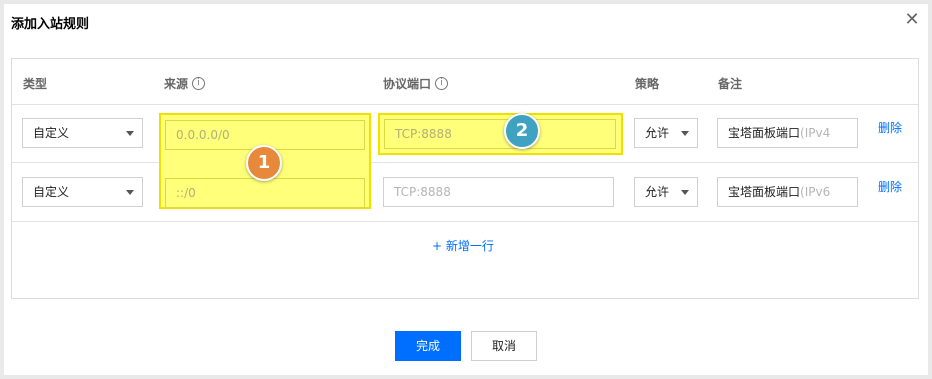  I want to click on header-policy: 策略, so click(647, 83).